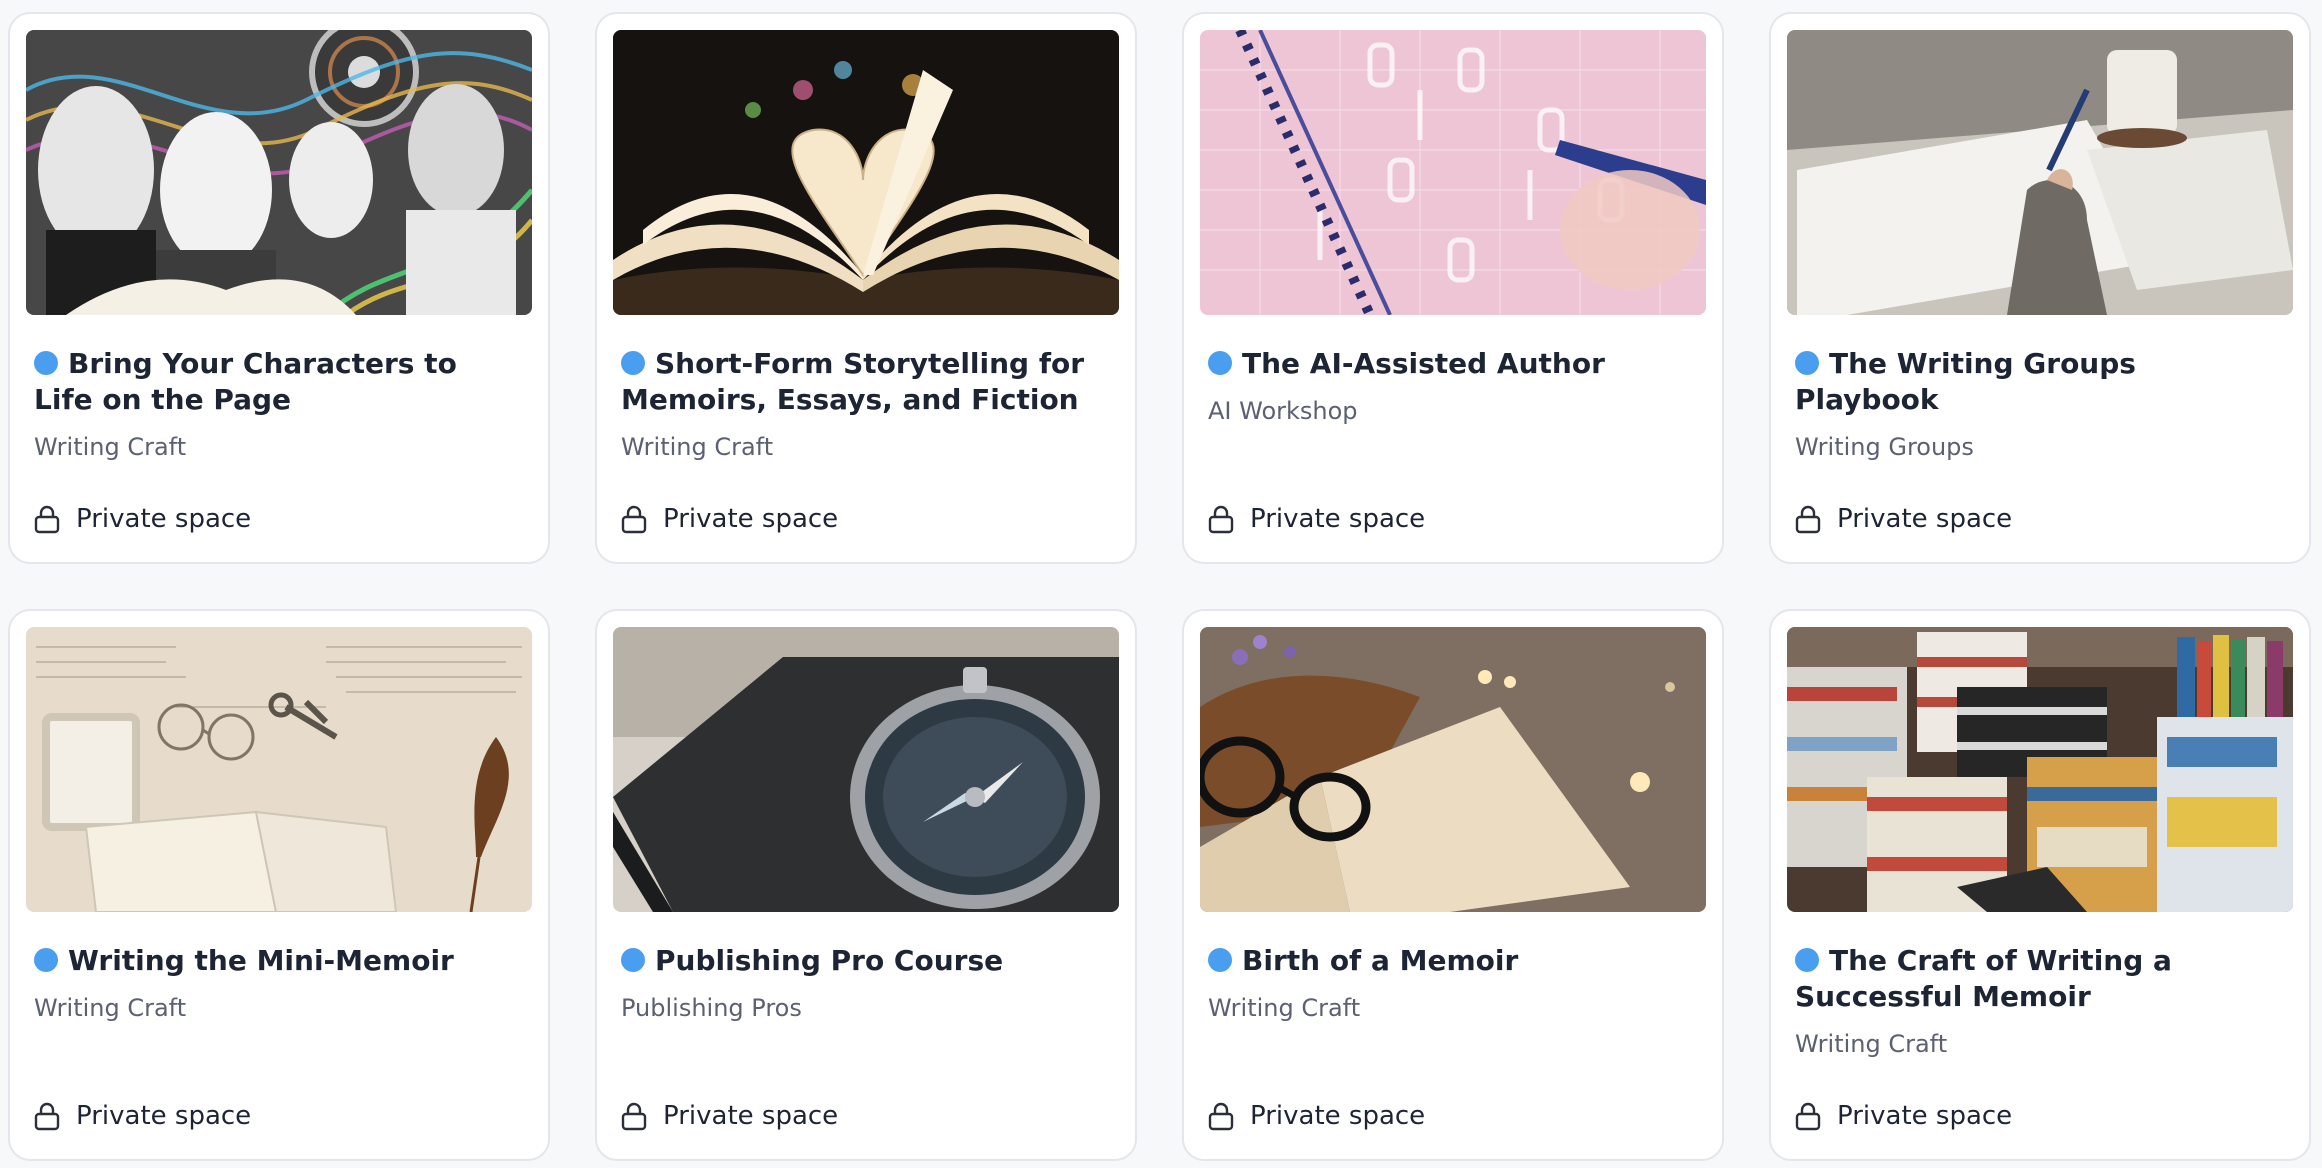  I want to click on space-card-text: Writing the Mini-Memoir Writing Craft, so click(279, 983).